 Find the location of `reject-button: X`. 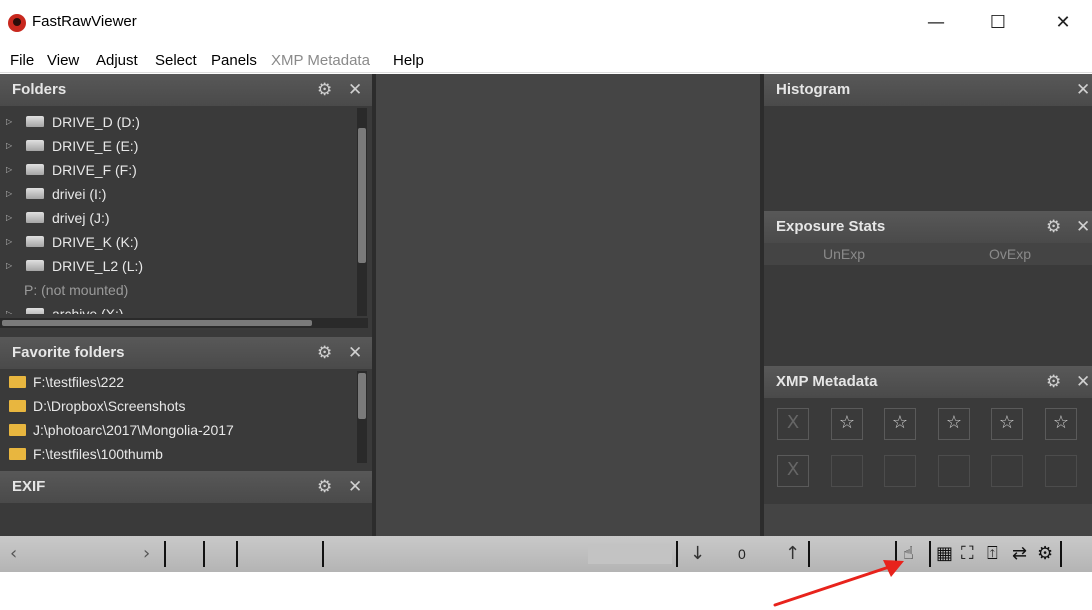

reject-button: X is located at coordinates (793, 424).